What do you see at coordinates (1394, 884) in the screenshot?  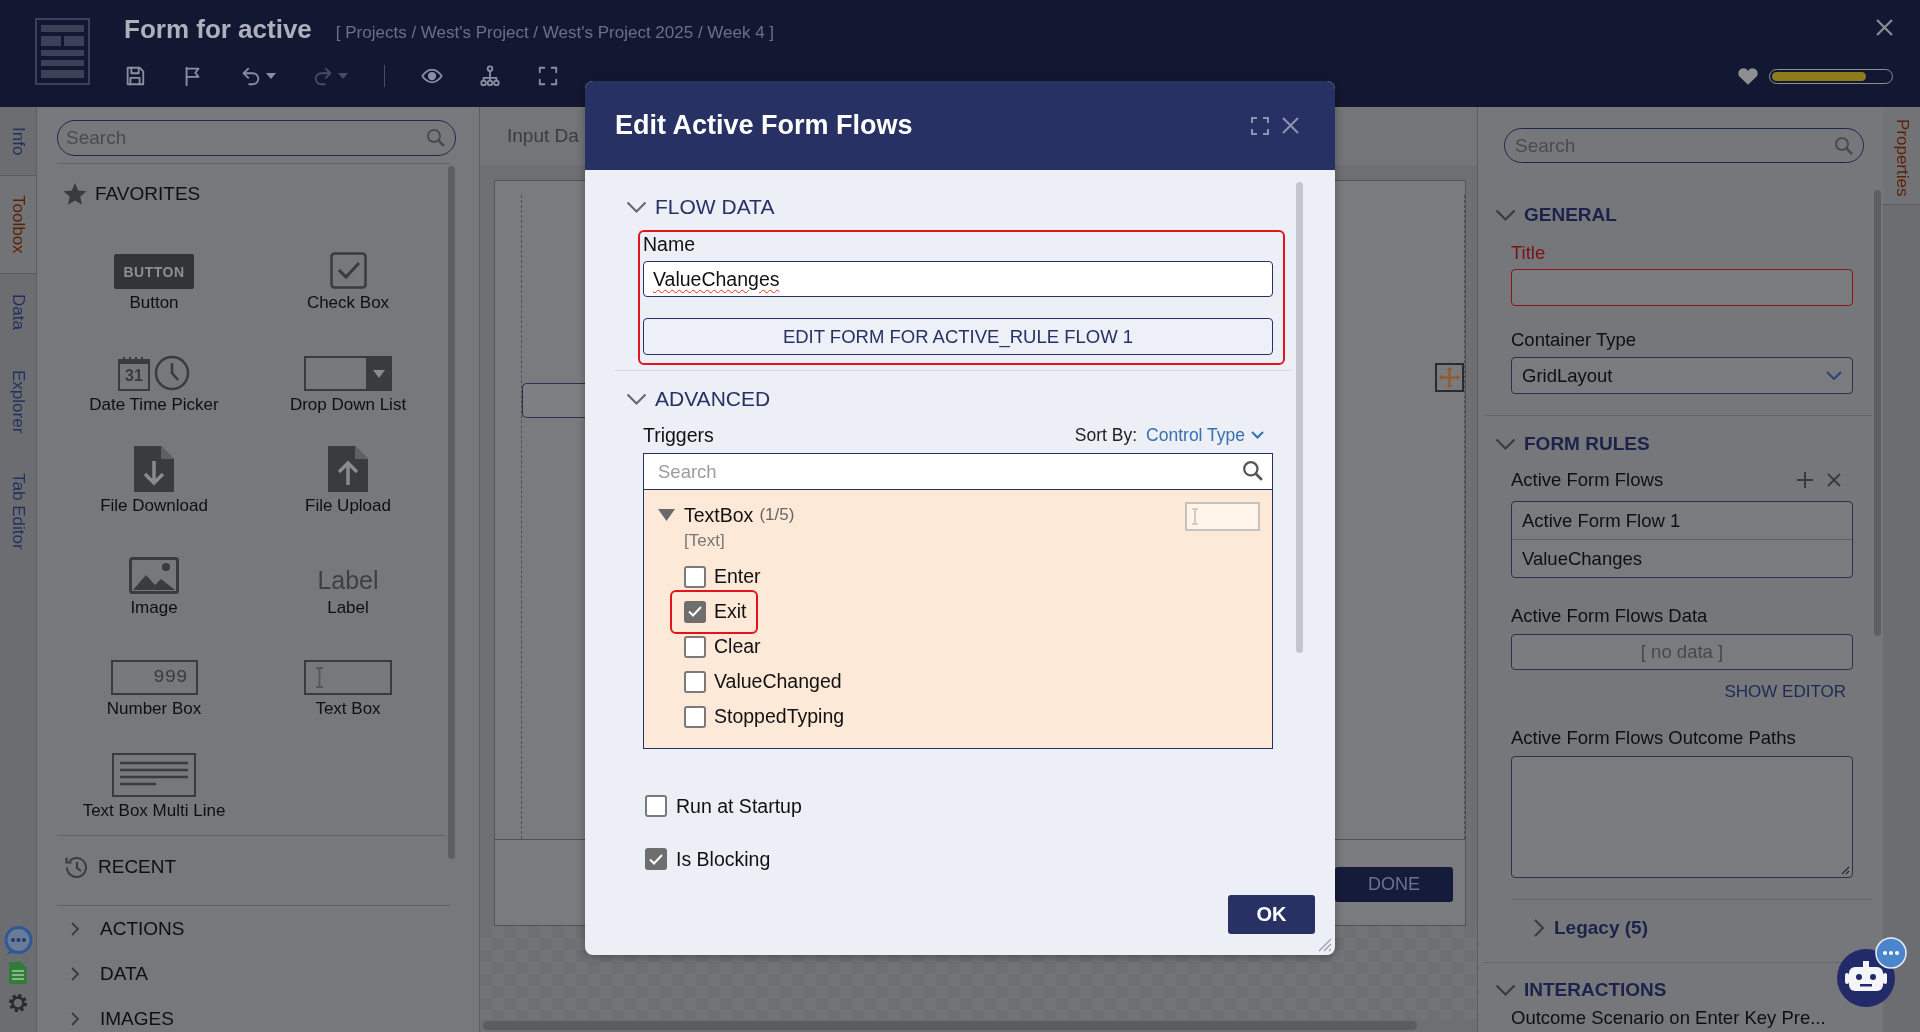 I see `done-button: DONE` at bounding box center [1394, 884].